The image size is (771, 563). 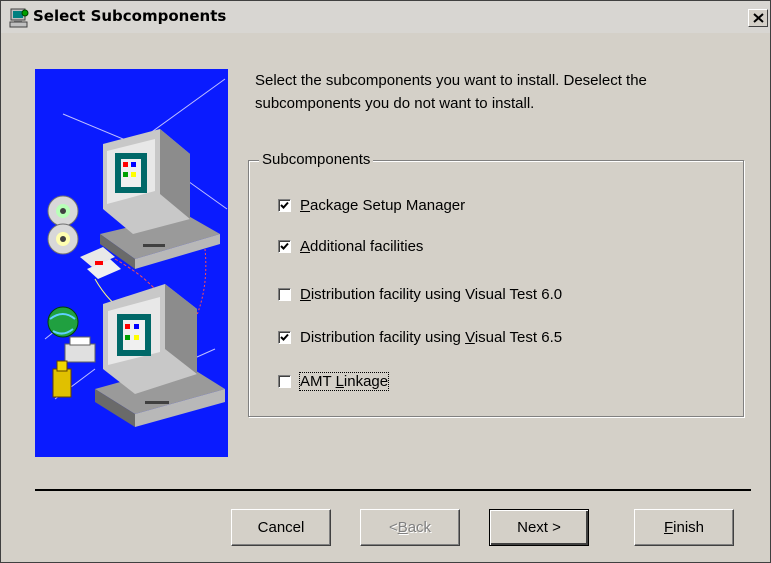 What do you see at coordinates (284, 381) in the screenshot?
I see `amt-linkage-checkbox` at bounding box center [284, 381].